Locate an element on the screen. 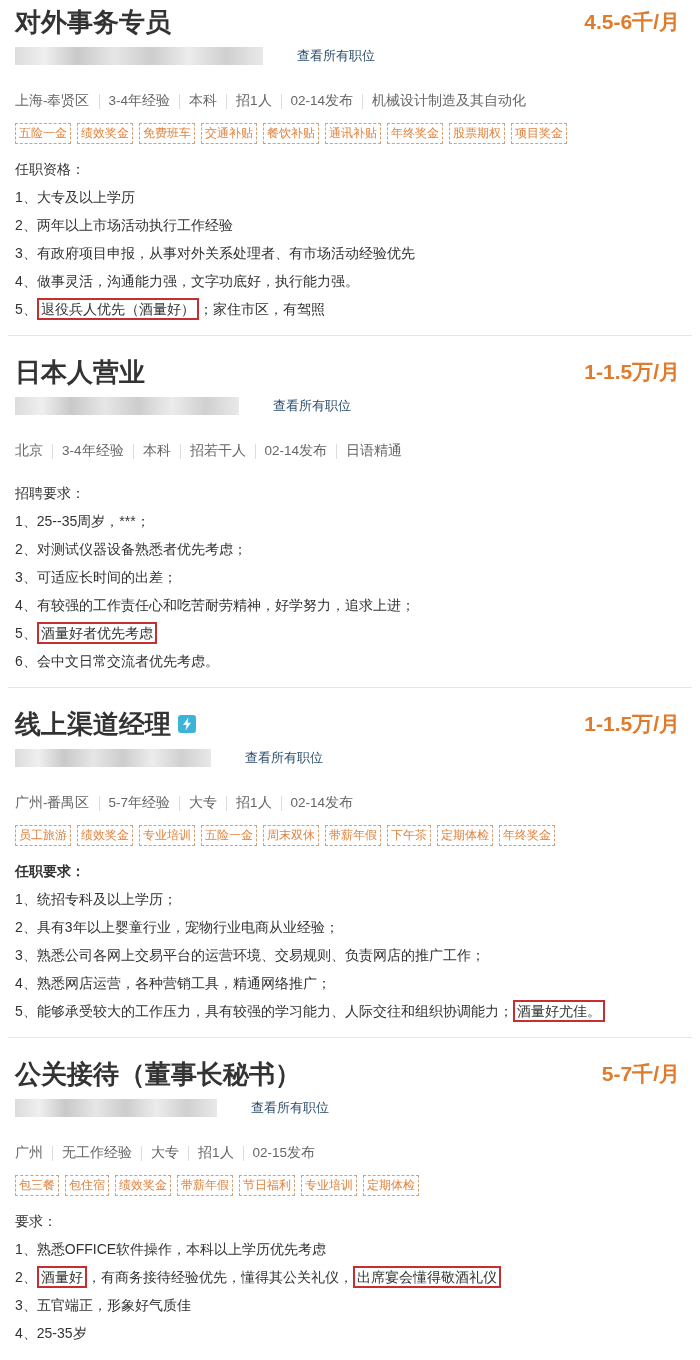 The width and height of the screenshot is (700, 1360). job-meta-item: 招若干人 is located at coordinates (217, 450).